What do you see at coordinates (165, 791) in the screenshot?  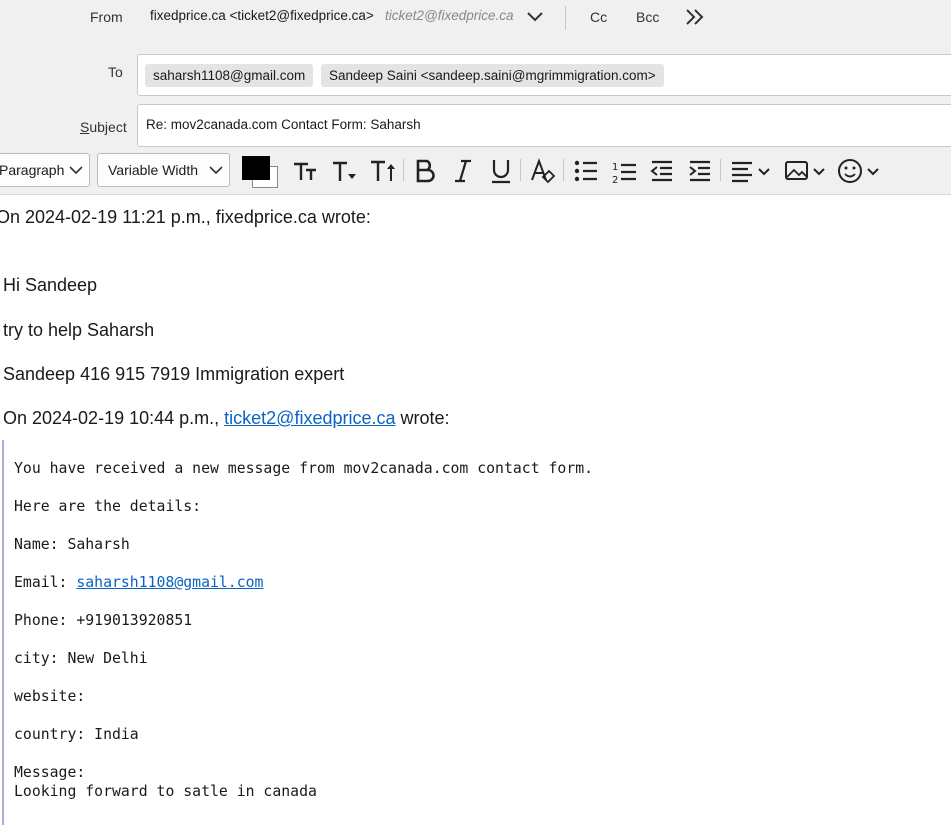 I see `quoted-line: Looking forward to satle in canada` at bounding box center [165, 791].